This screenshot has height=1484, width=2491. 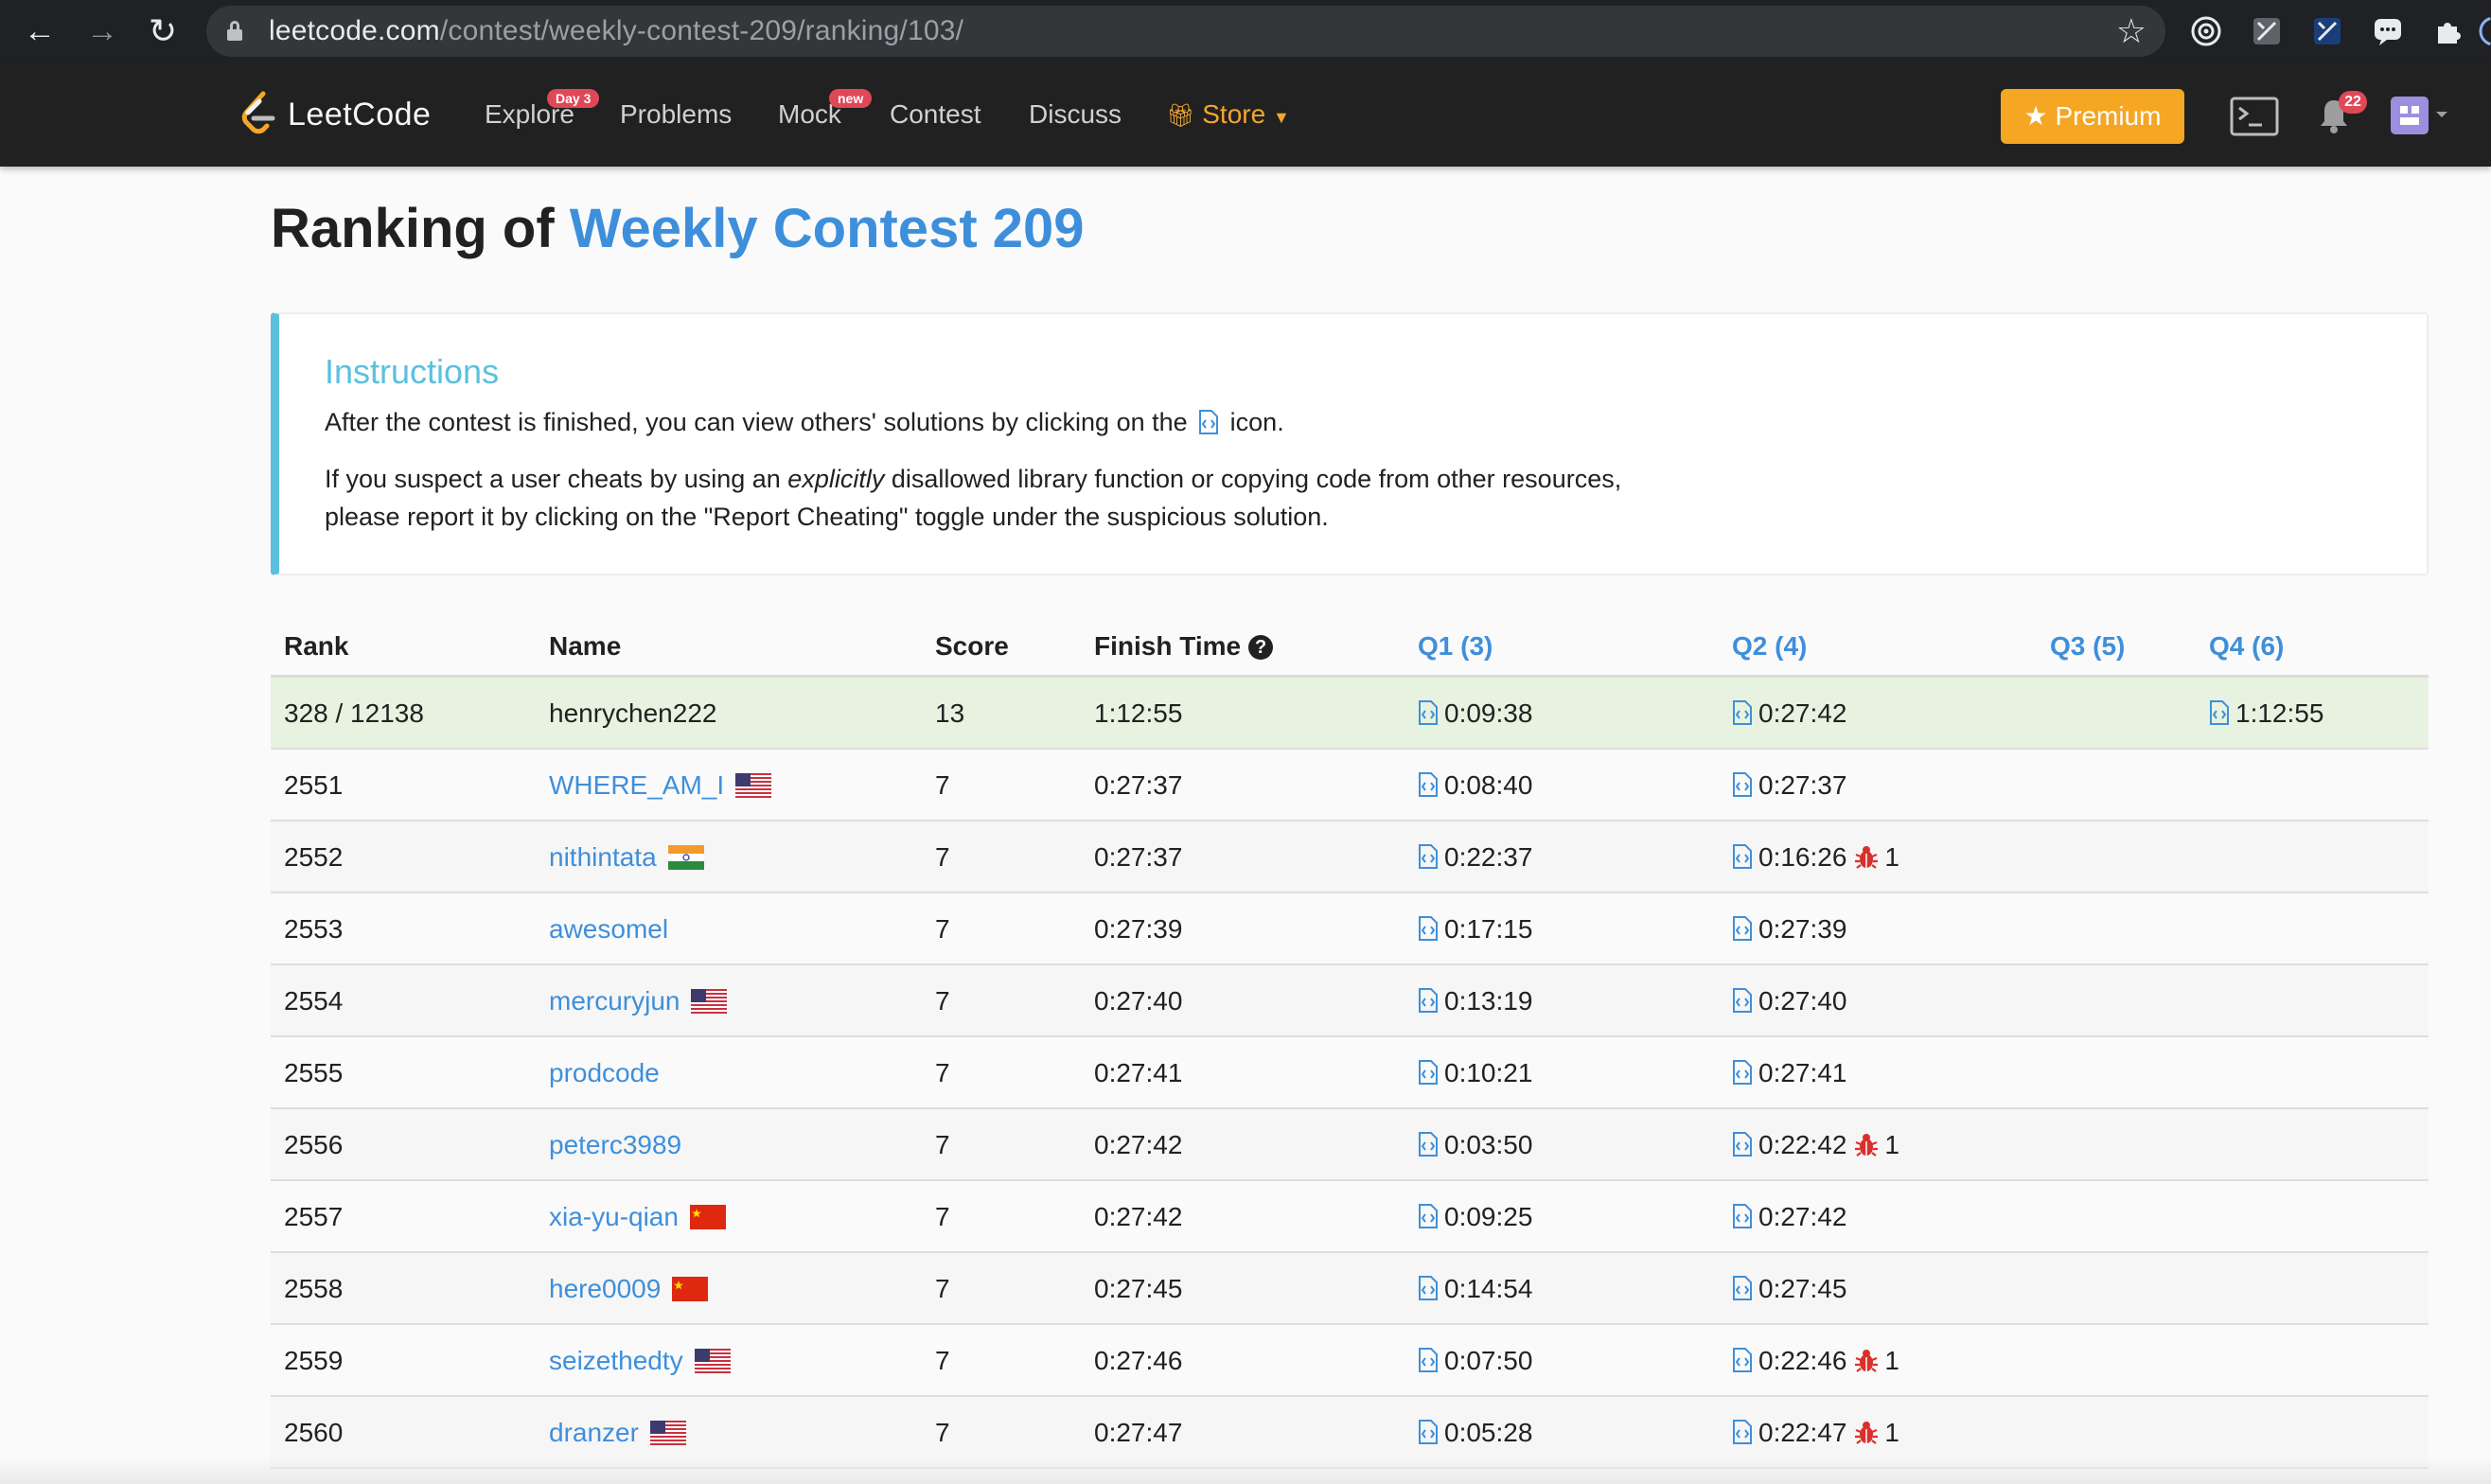 I want to click on user-name-cell: xia-yu-qian, so click(x=637, y=1217).